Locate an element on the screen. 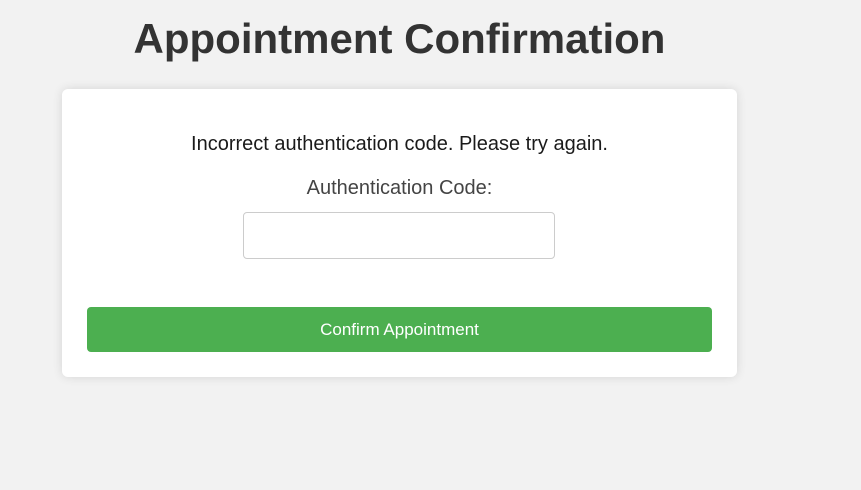  page-title: Appointment Confirmation is located at coordinates (399, 38).